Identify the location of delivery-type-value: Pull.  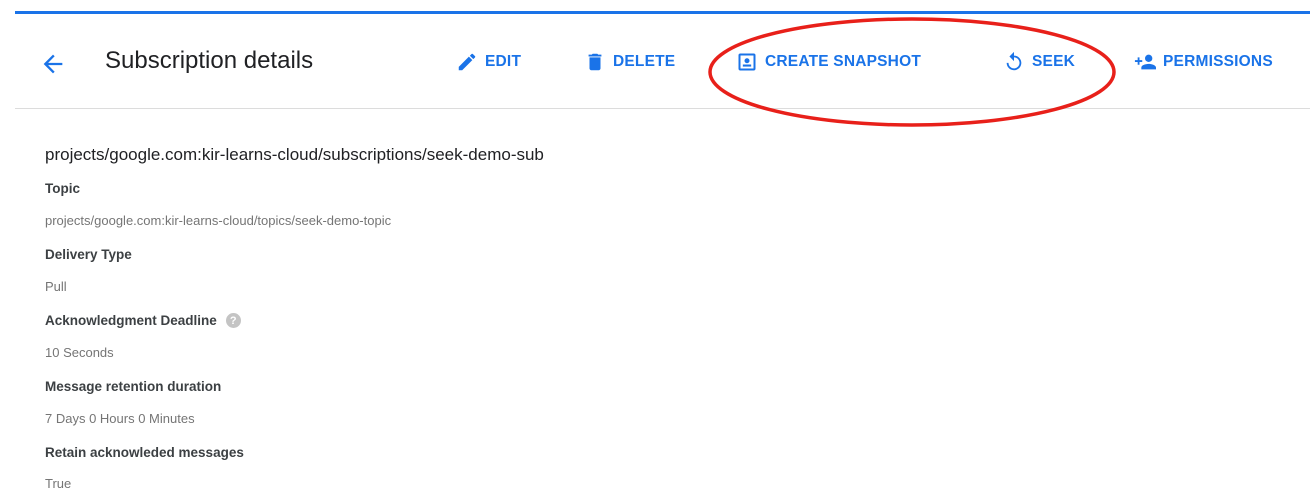
(56, 286).